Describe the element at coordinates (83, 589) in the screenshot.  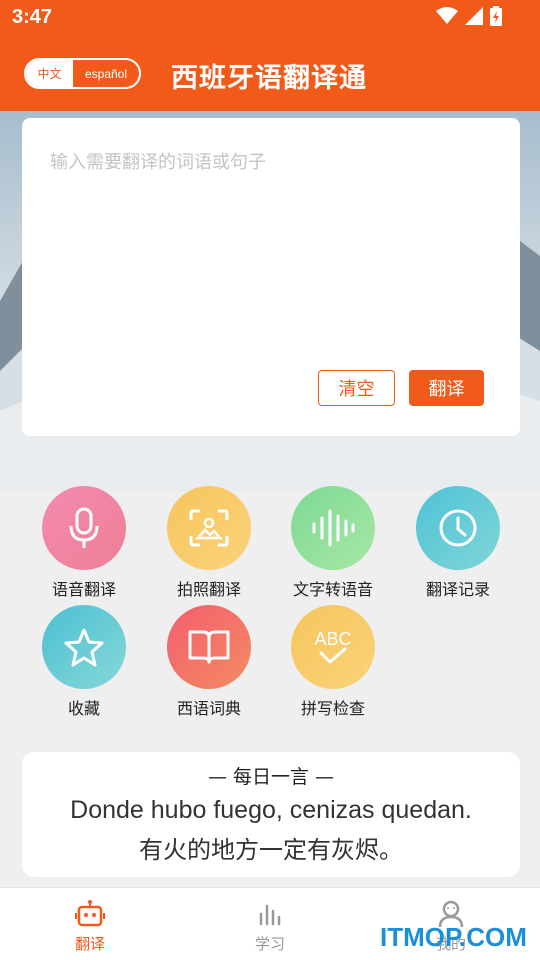
I see `feature-label: 语音翻译` at that location.